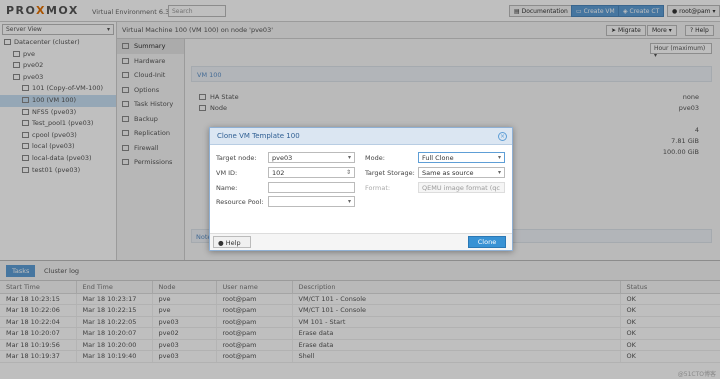 This screenshot has height=379, width=720. What do you see at coordinates (236, 158) in the screenshot?
I see `target-node-label: Target node:` at bounding box center [236, 158].